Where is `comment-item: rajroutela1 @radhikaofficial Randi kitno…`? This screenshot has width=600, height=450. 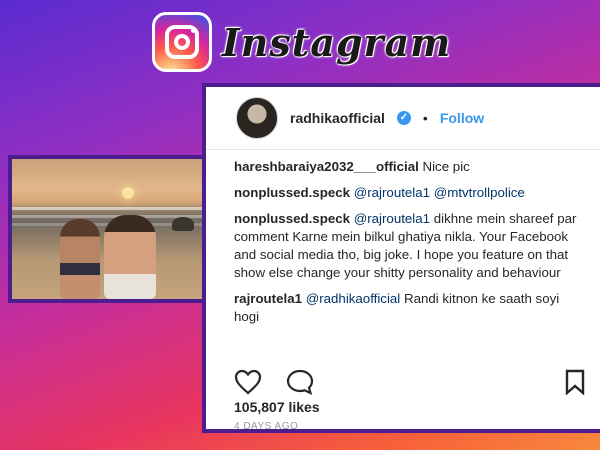 comment-item: rajroutela1 @radhikaofficial Randi kitno… is located at coordinates (411, 308).